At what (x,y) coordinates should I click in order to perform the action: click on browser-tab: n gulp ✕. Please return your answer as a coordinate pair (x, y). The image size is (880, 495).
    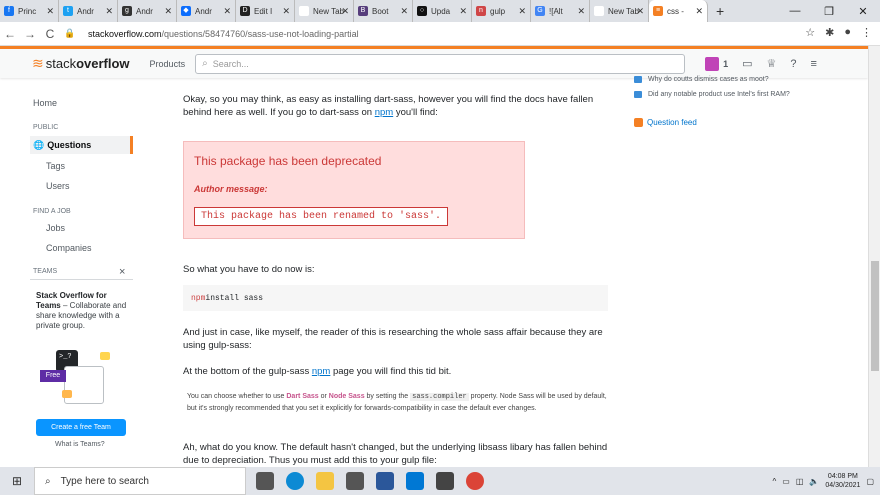
    Looking at the image, I should click on (501, 11).